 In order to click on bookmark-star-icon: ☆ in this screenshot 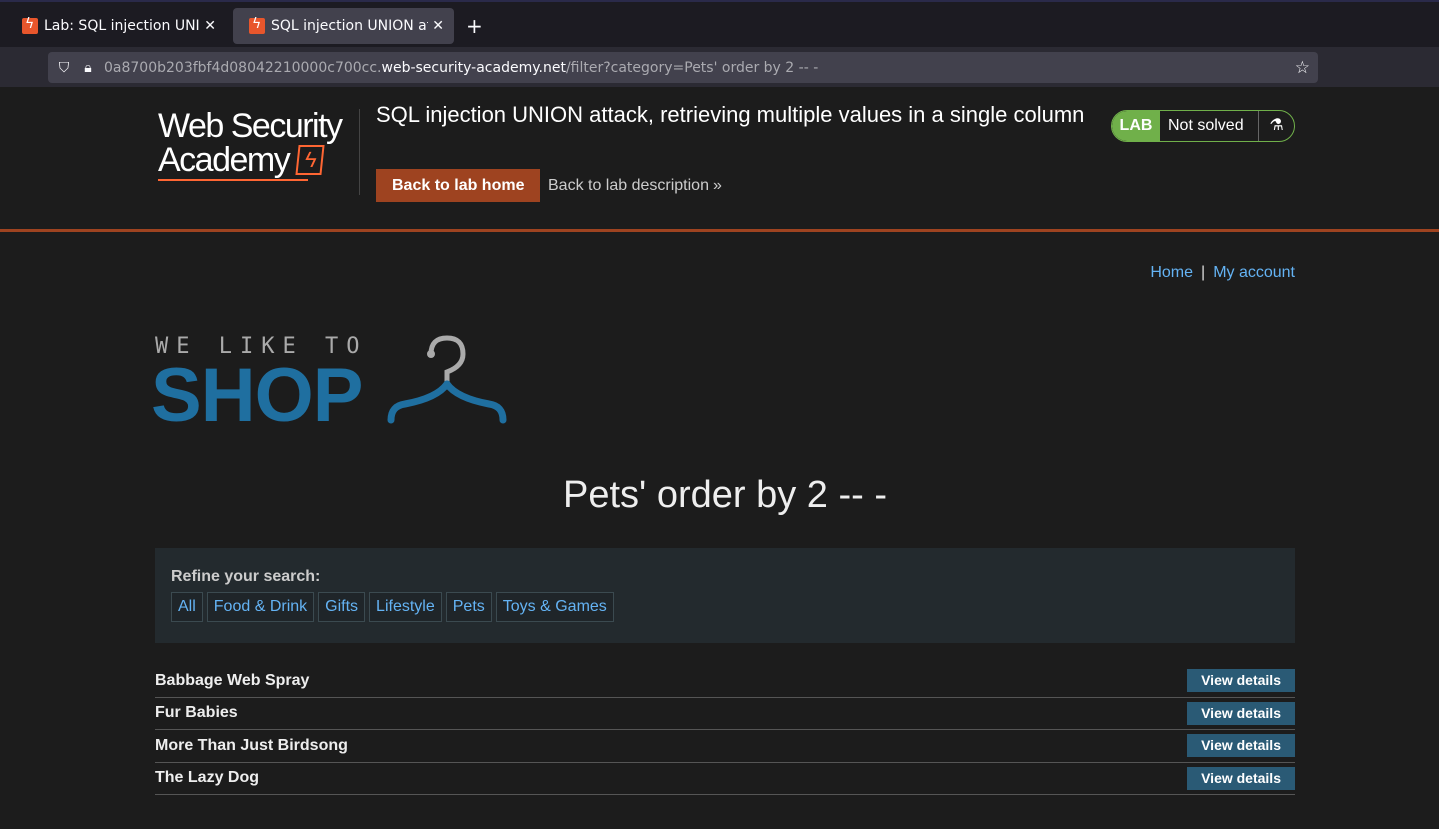, I will do `click(1302, 68)`.